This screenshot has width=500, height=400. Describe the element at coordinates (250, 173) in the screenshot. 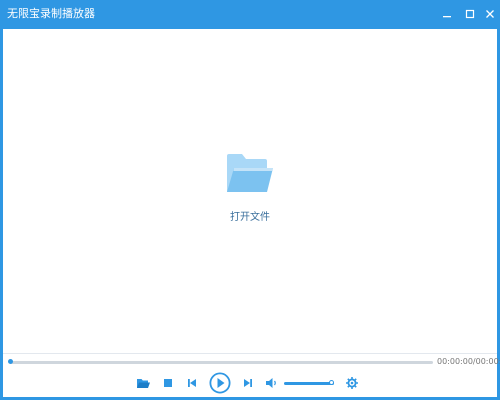

I see `folder-open-icon` at that location.